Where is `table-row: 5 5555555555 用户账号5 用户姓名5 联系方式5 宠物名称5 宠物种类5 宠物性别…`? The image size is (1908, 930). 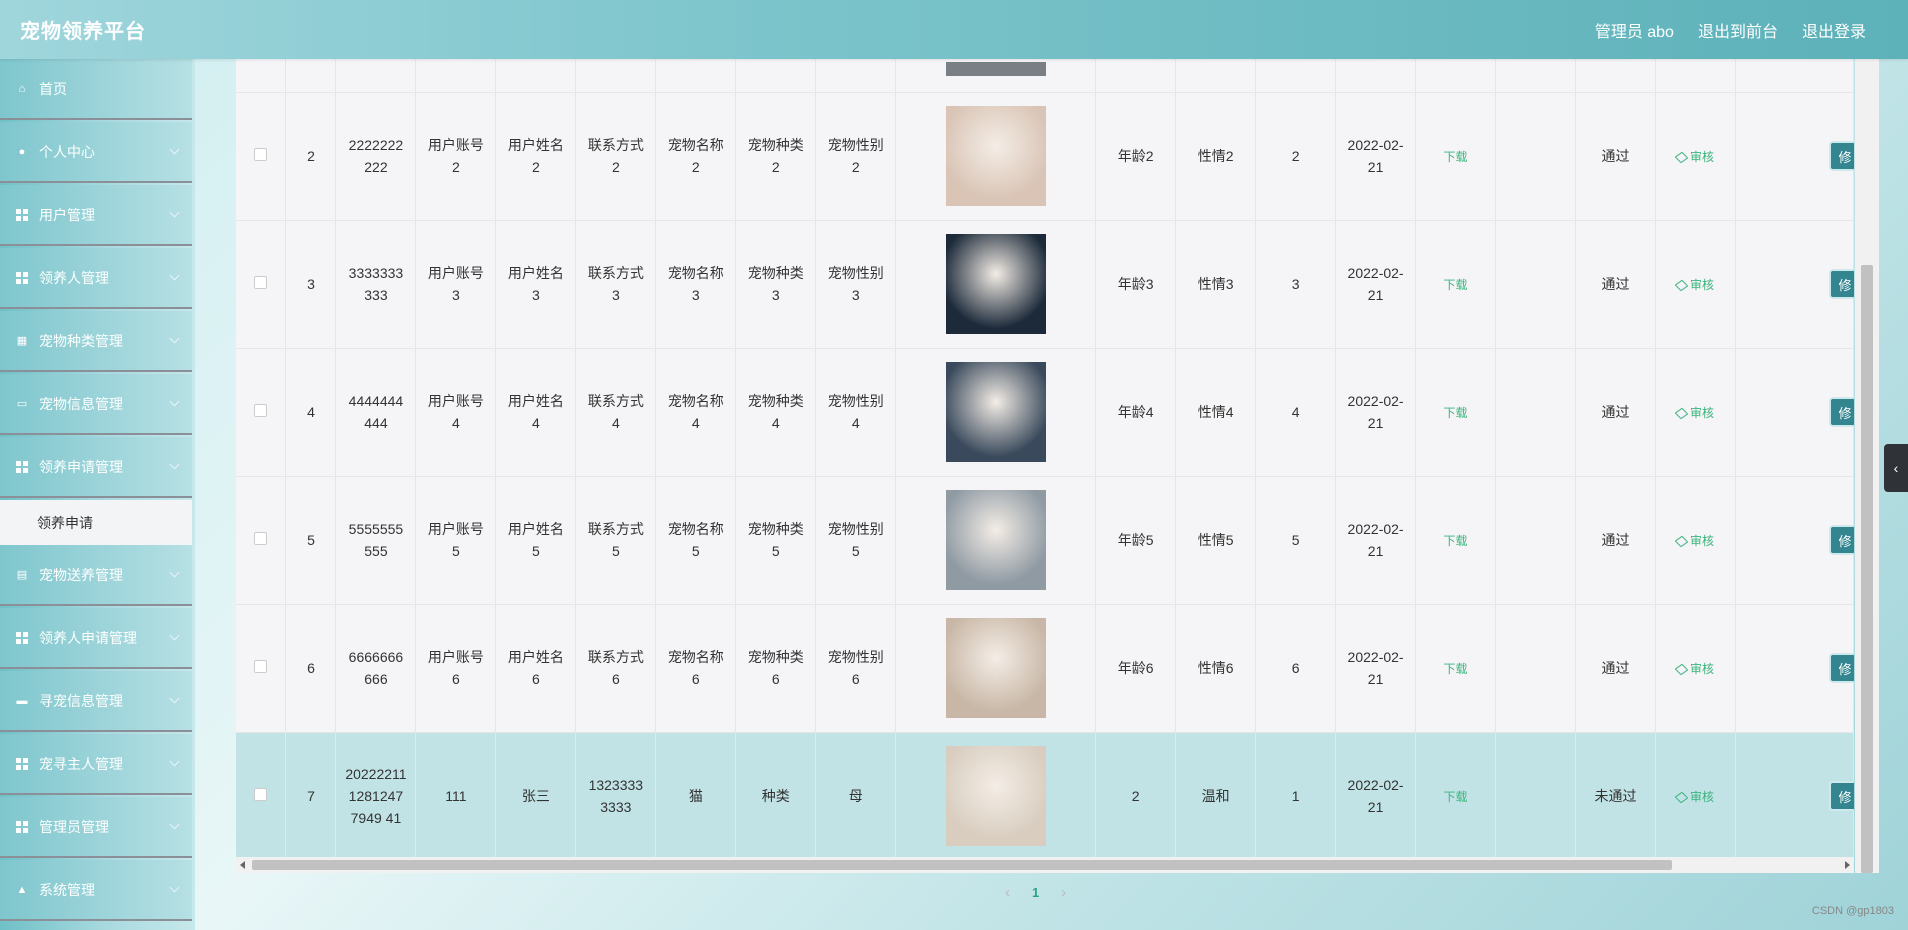 table-row: 5 5555555555 用户账号5 用户姓名5 联系方式5 宠物名称5 宠物种类5 宠物性别… is located at coordinates (1045, 540).